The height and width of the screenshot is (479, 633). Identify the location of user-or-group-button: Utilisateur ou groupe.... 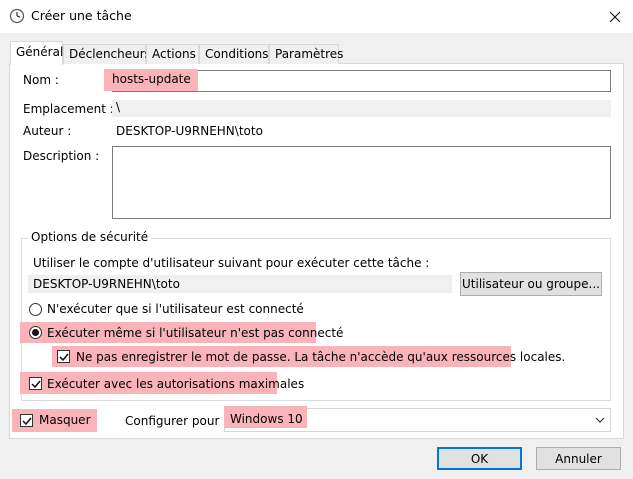
(531, 284).